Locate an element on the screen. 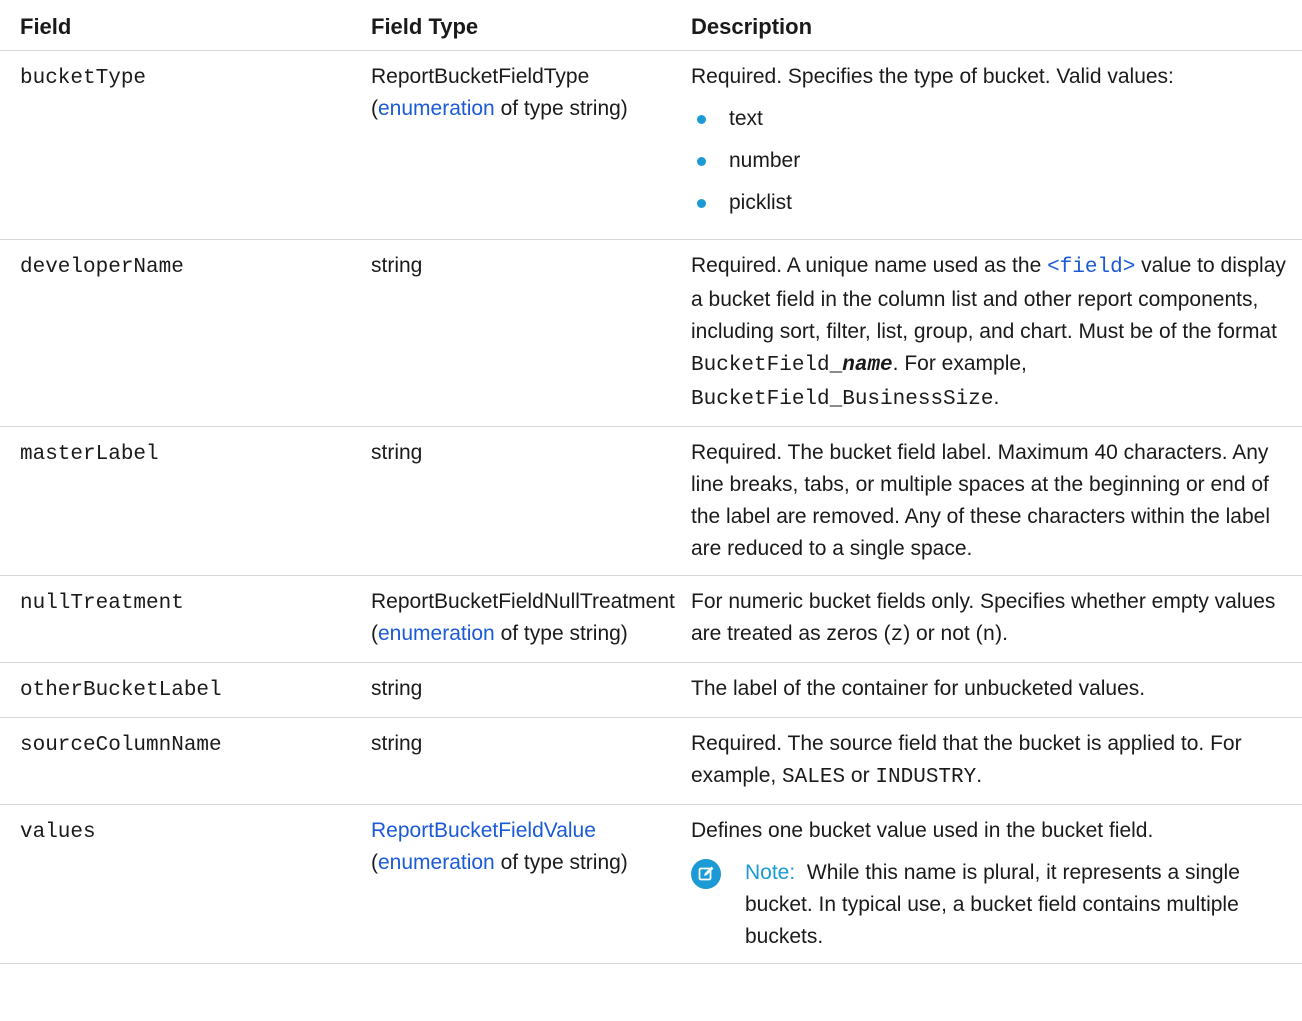 The image size is (1302, 1021). description-text: Required. A unique name used as the is located at coordinates (869, 265).